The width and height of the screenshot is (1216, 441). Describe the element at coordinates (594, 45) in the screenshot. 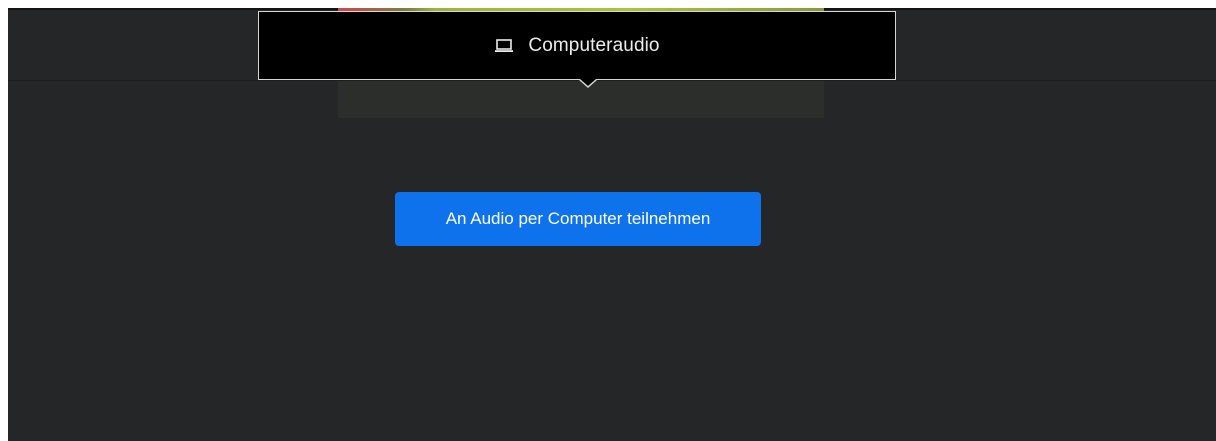

I see `tooltip-label: Computeraudio` at that location.